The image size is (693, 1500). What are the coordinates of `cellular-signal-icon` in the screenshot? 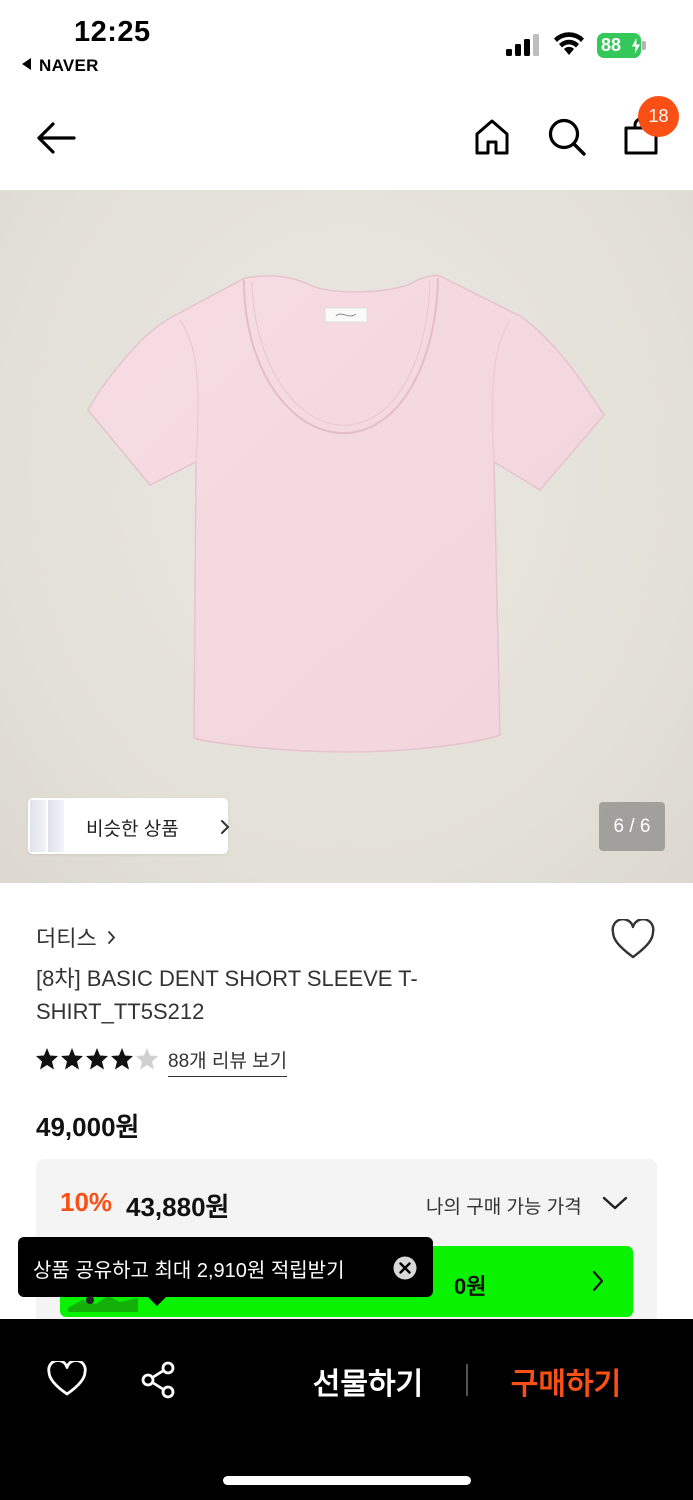 It's located at (522, 45).